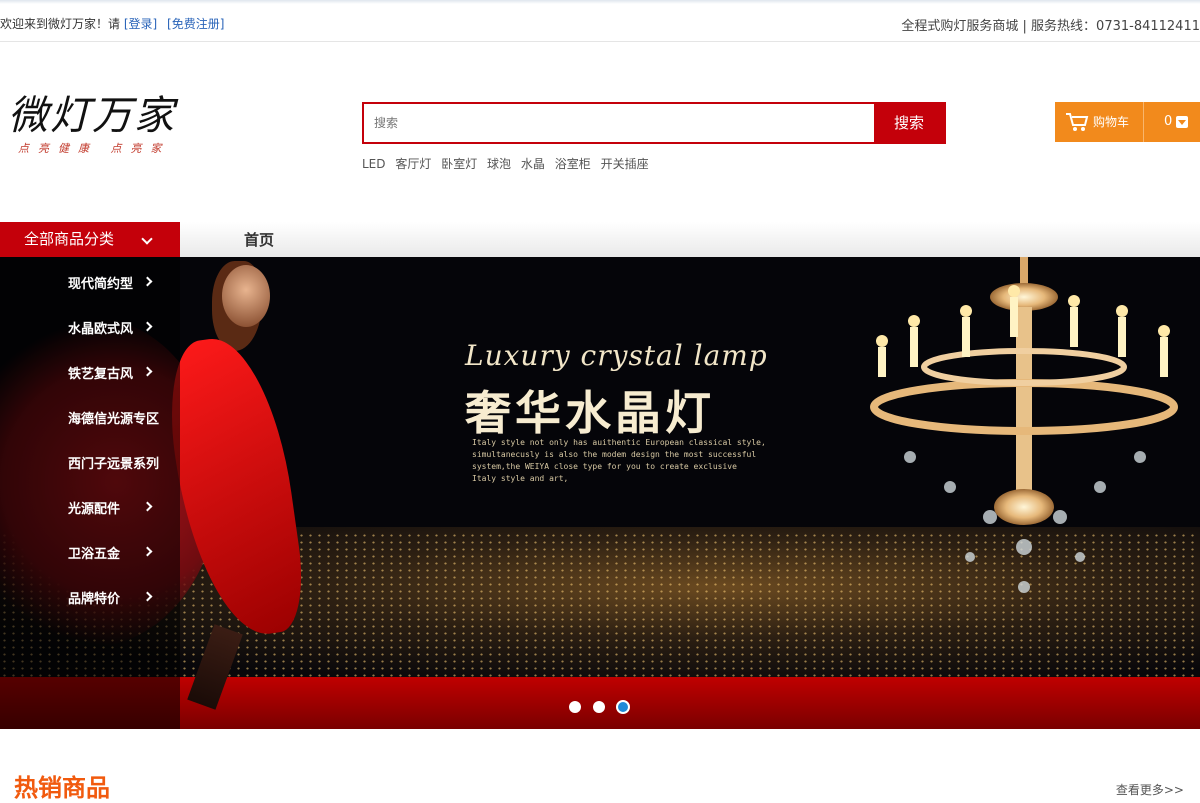 The height and width of the screenshot is (803, 1200). What do you see at coordinates (246, 296) in the screenshot?
I see `banner-model-face` at bounding box center [246, 296].